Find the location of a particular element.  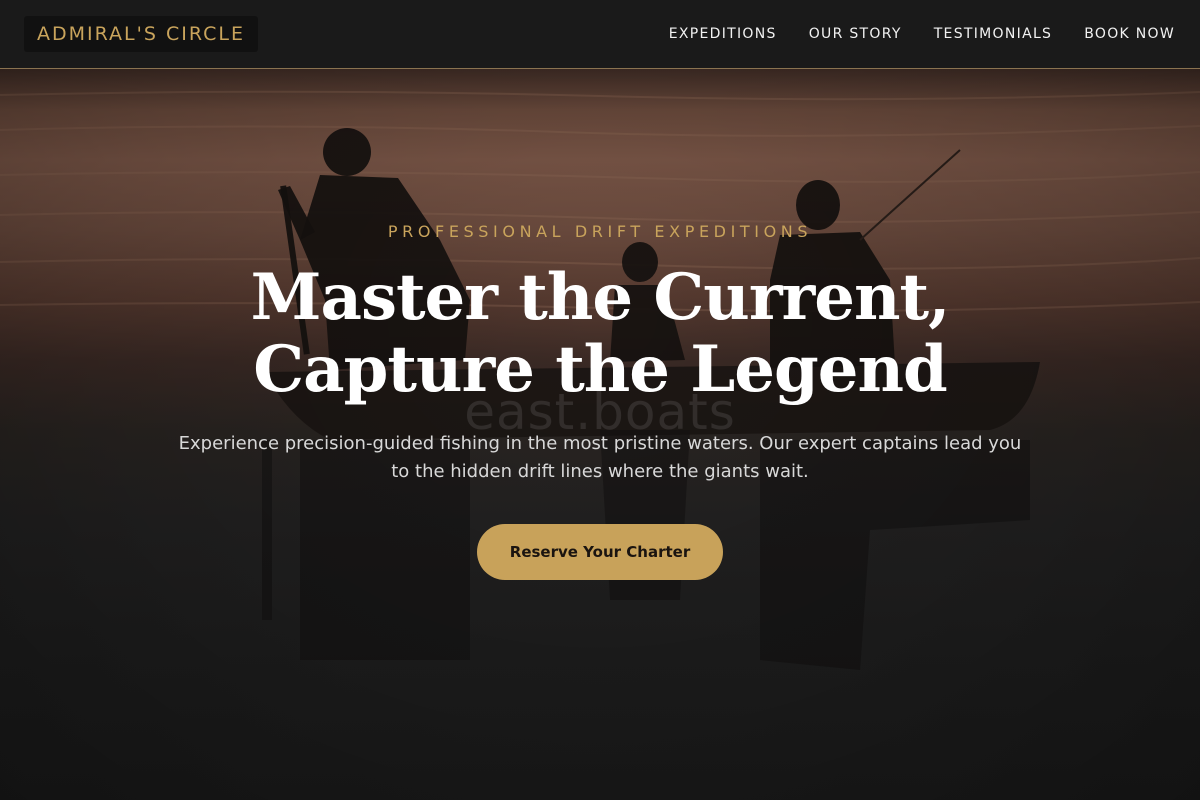

nav-link-expeditions: EXPEDITIONS is located at coordinates (723, 34).